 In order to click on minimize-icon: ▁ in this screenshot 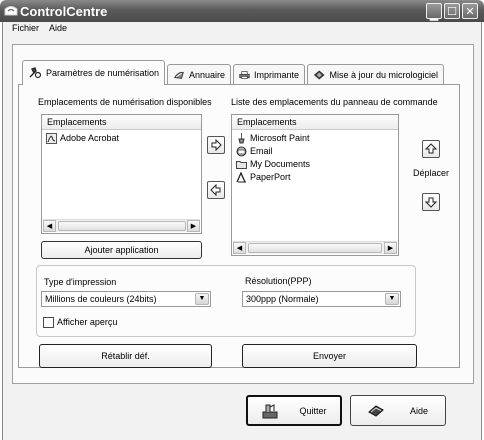, I will do `click(434, 14)`.